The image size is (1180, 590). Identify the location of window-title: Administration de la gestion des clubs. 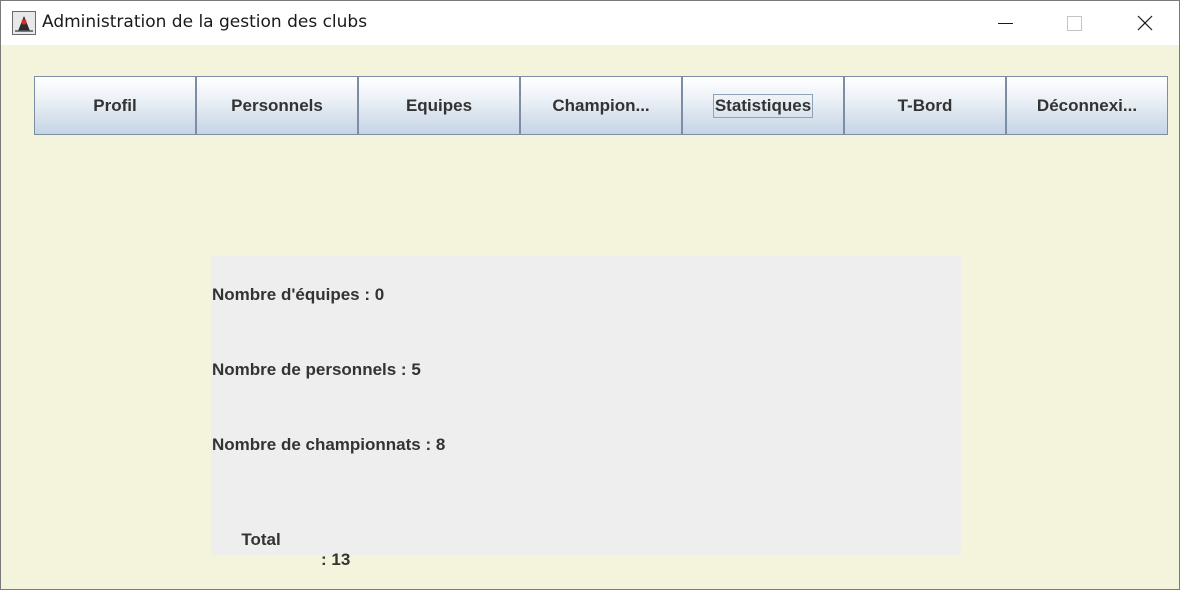
(205, 22).